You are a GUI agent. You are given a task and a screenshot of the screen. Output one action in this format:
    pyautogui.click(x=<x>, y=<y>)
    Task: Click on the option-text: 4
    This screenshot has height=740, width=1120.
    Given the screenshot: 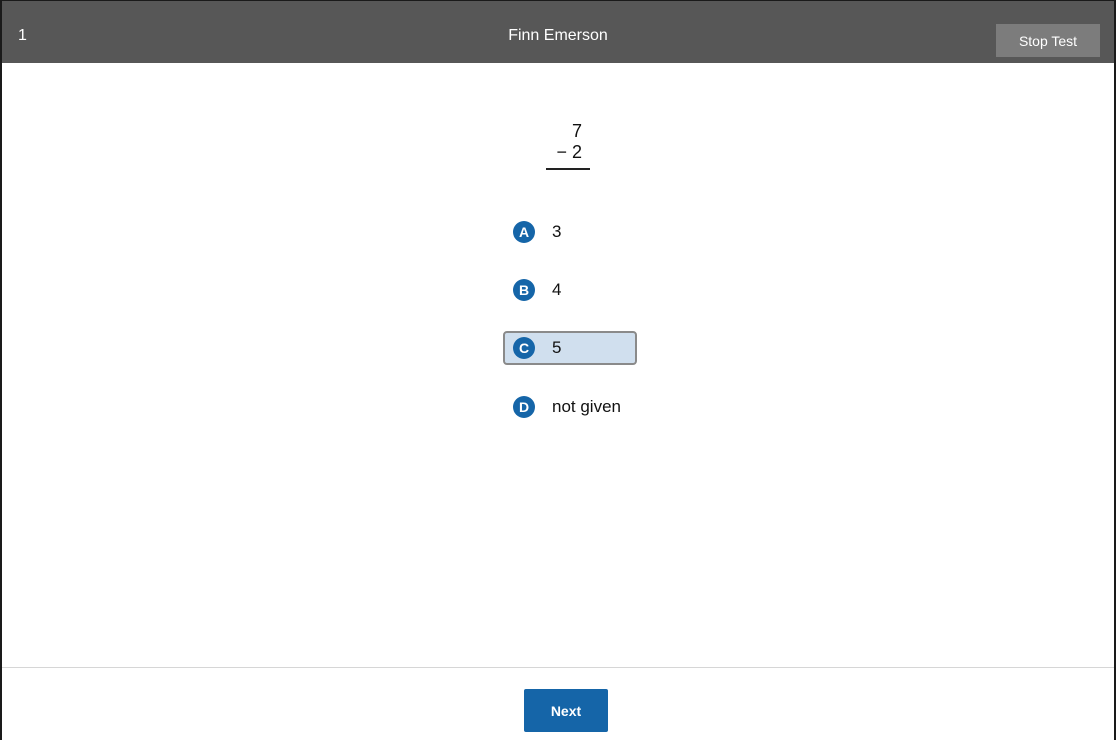 What is the action you would take?
    pyautogui.click(x=557, y=289)
    